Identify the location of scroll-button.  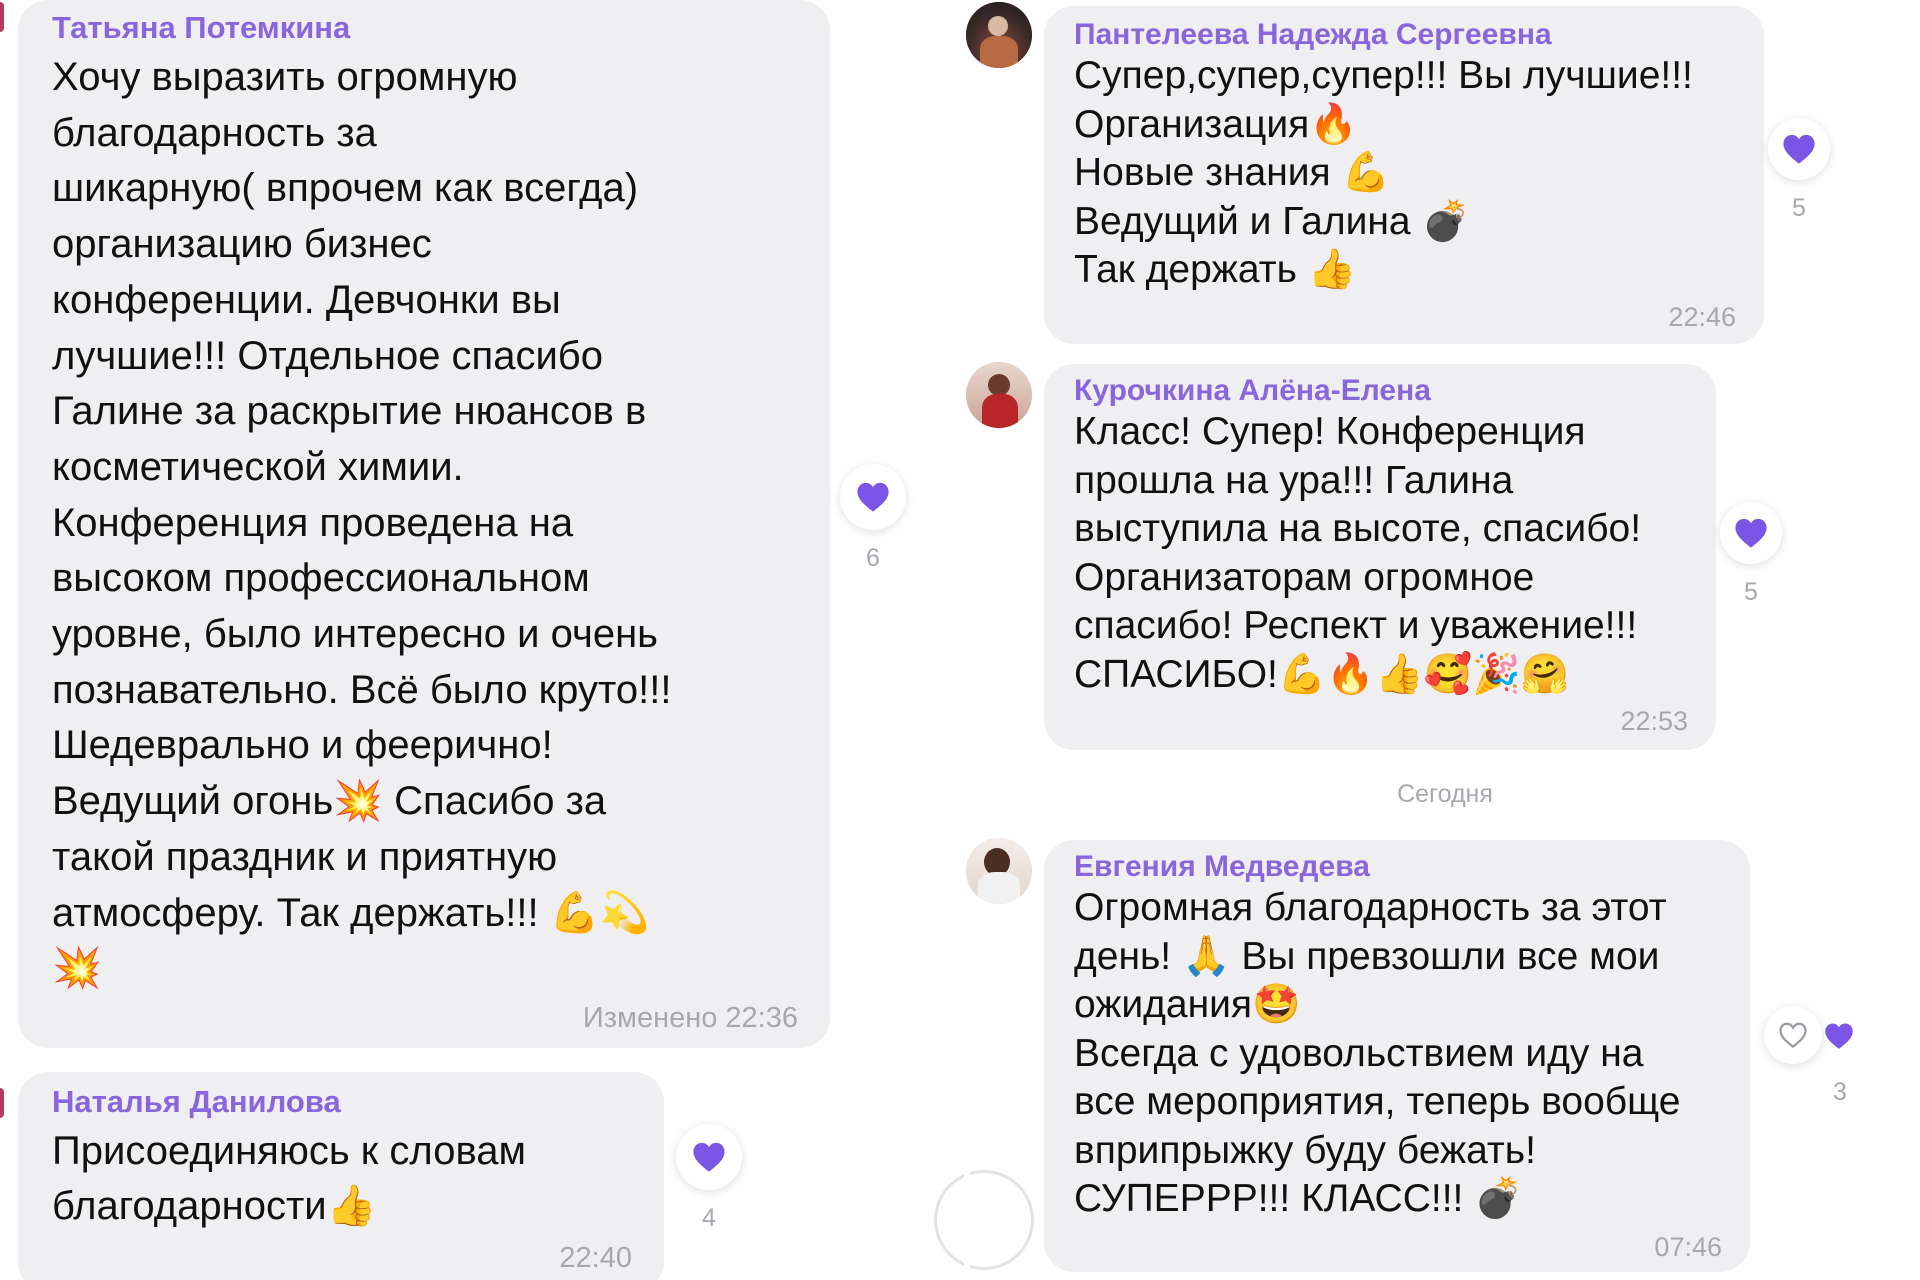
(984, 1220).